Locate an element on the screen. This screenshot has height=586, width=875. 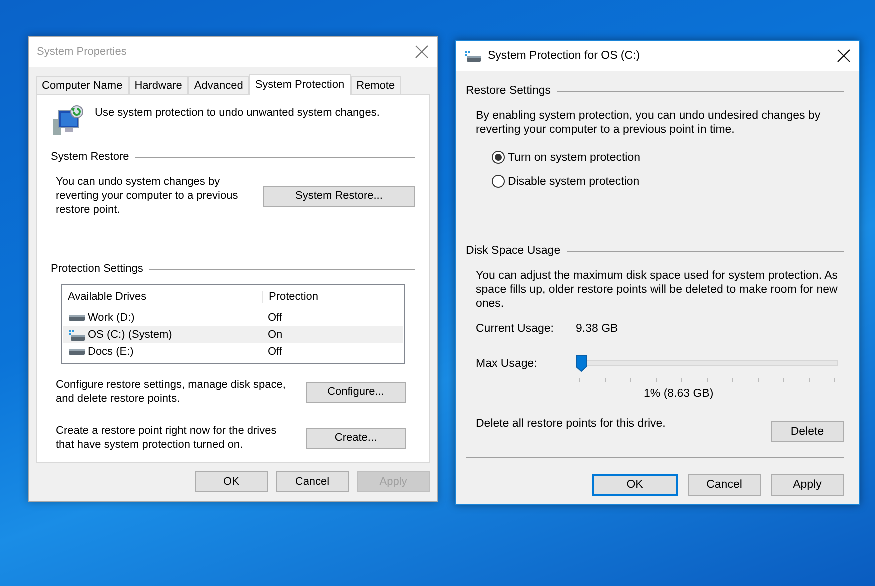
group-heading: Protection Settings is located at coordinates (97, 269).